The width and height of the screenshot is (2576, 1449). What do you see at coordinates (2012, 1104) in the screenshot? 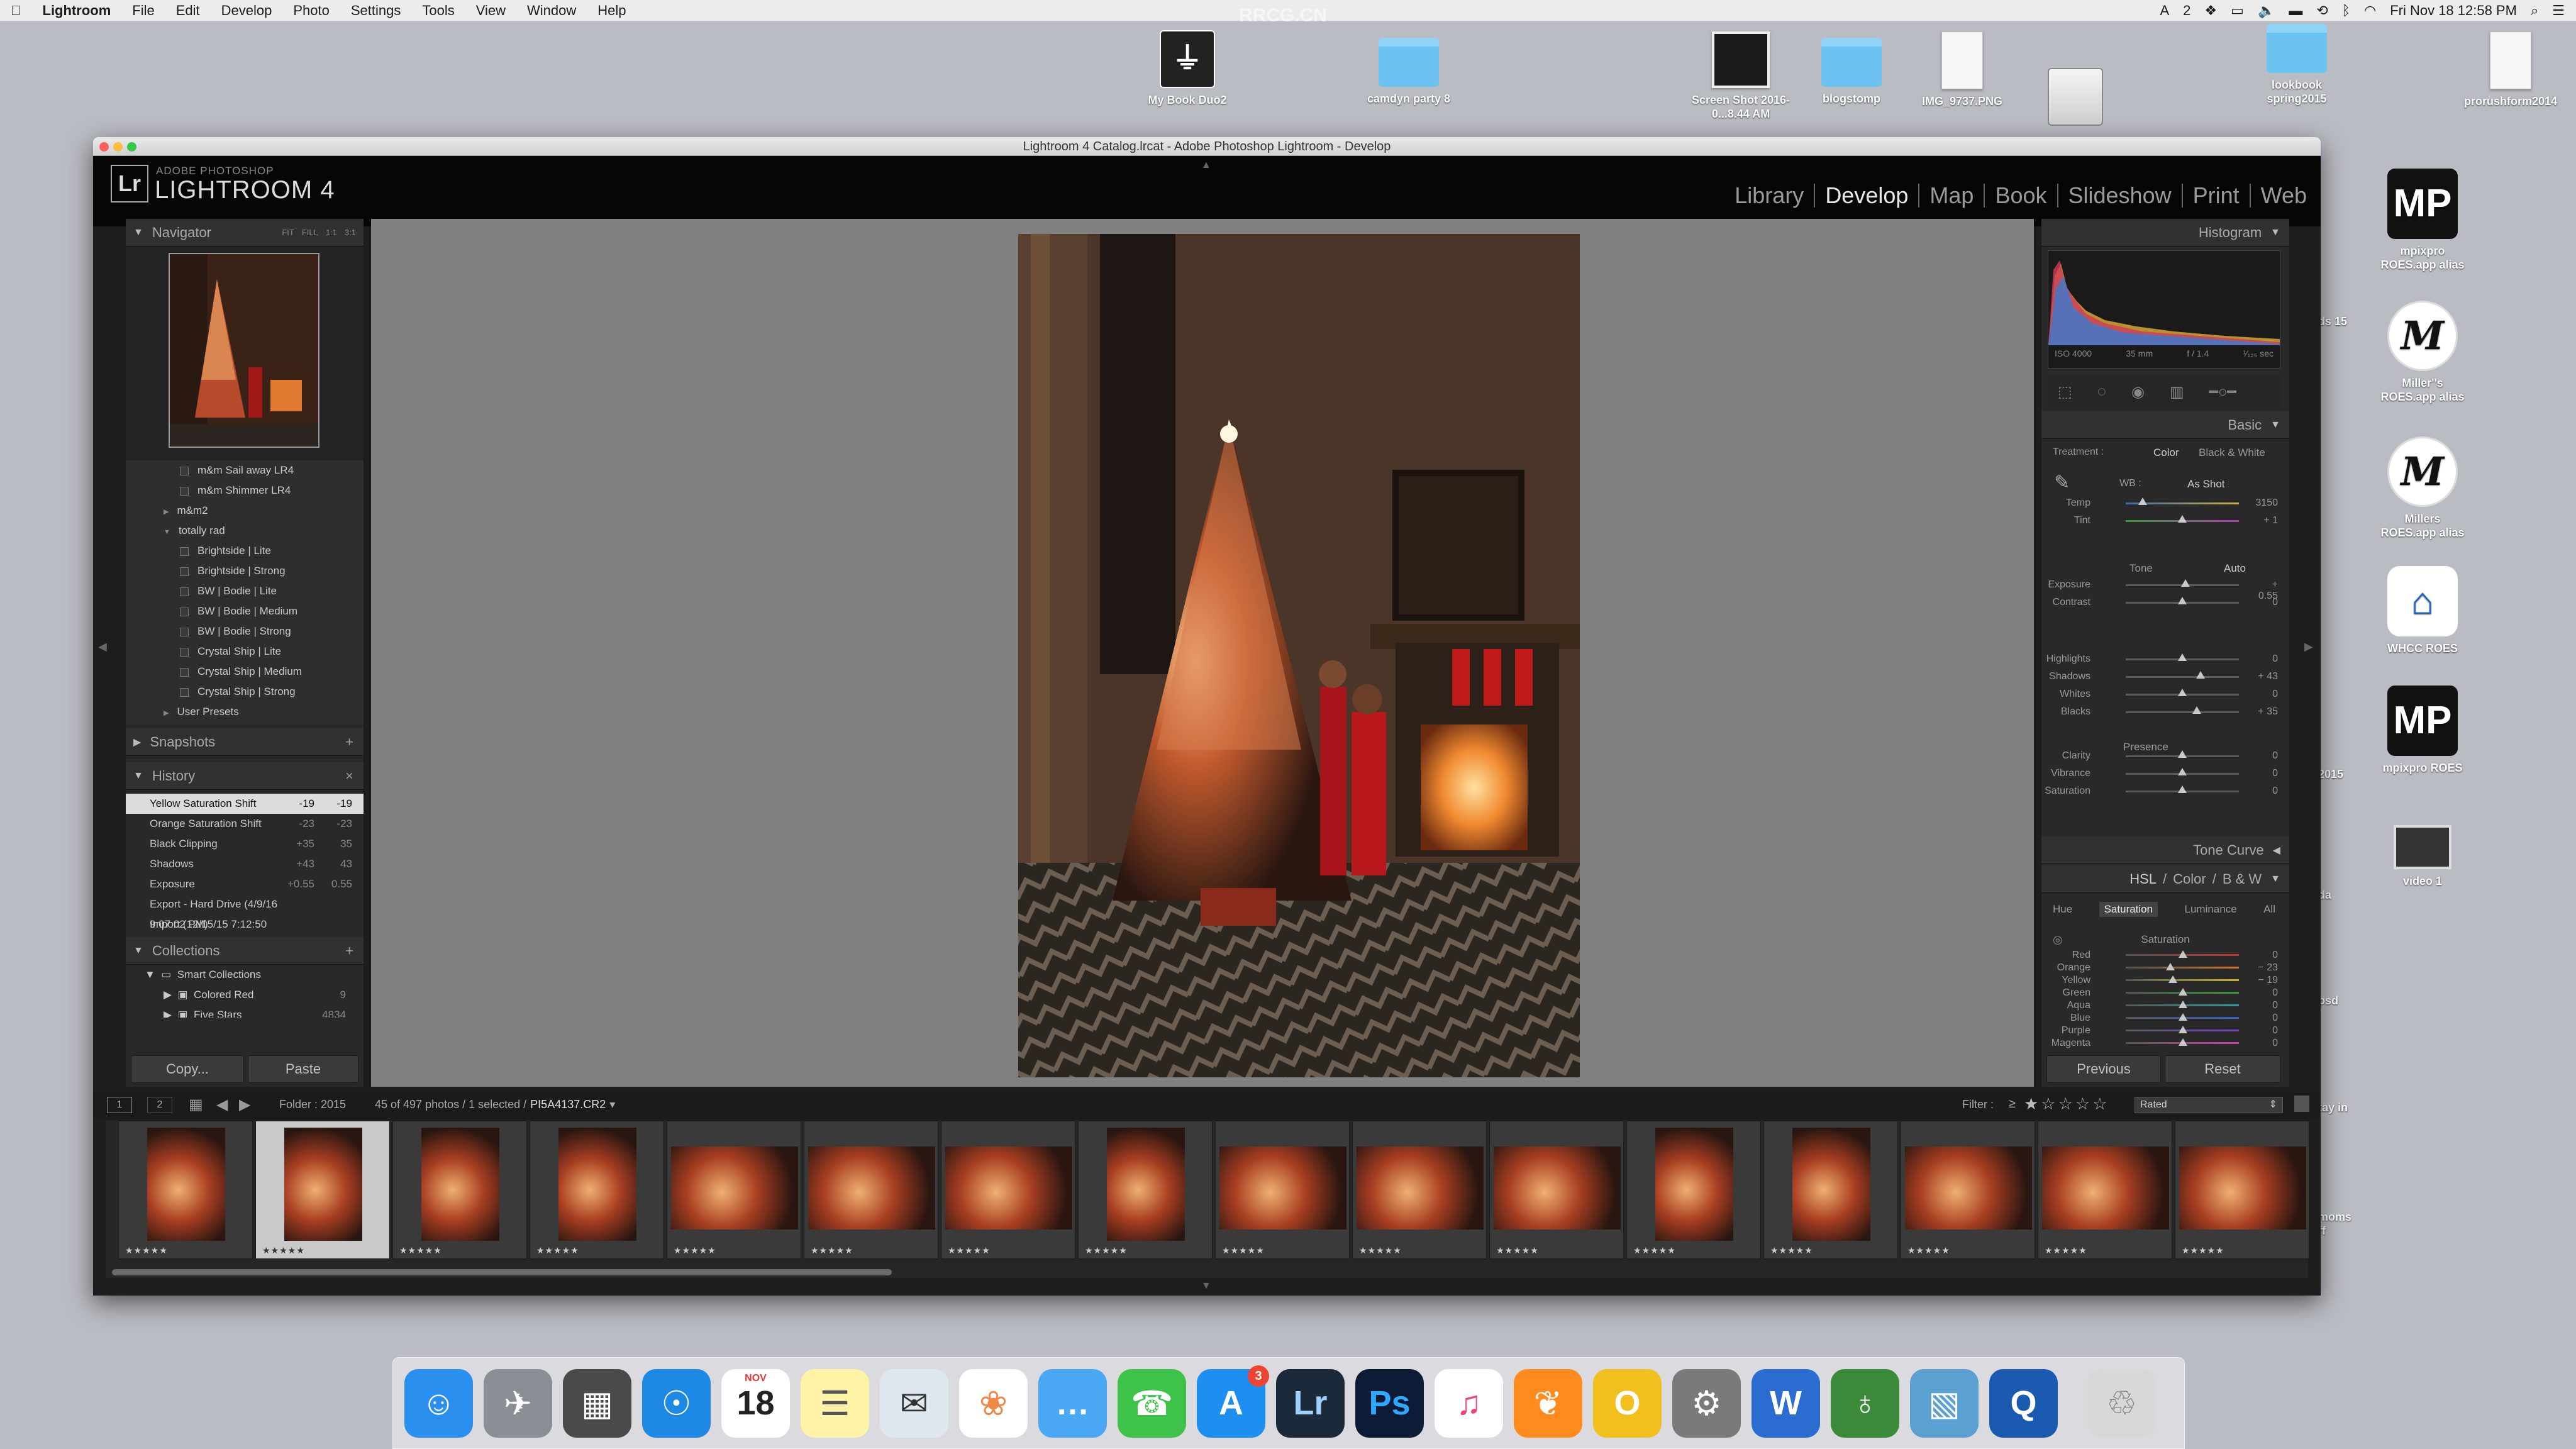
I see `filter-operator: ≥` at bounding box center [2012, 1104].